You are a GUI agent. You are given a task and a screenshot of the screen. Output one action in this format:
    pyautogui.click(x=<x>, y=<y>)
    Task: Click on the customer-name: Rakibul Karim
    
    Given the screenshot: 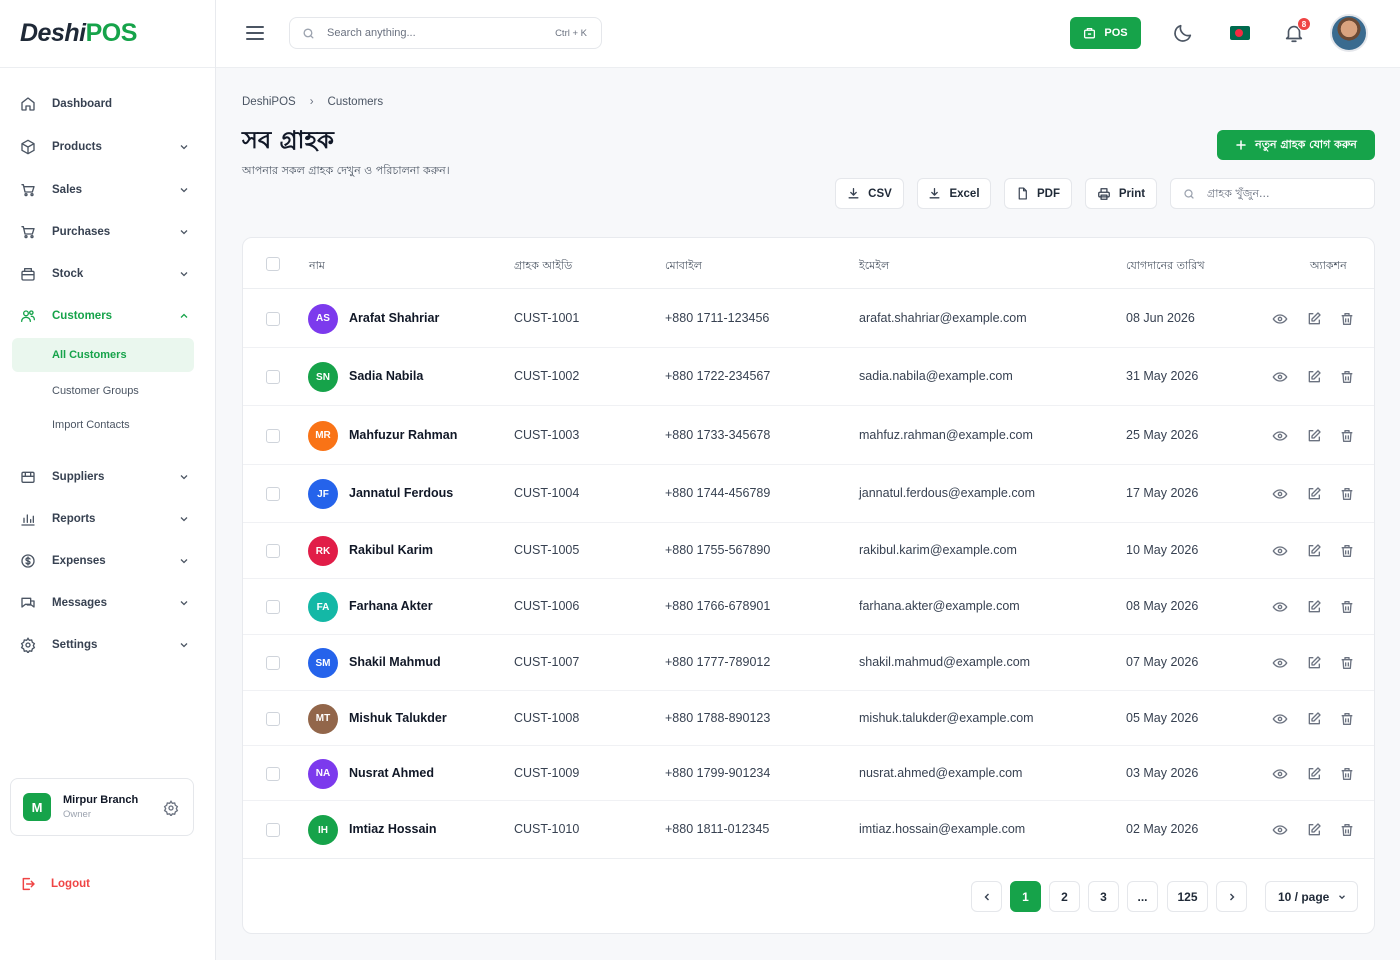 What is the action you would take?
    pyautogui.click(x=391, y=550)
    